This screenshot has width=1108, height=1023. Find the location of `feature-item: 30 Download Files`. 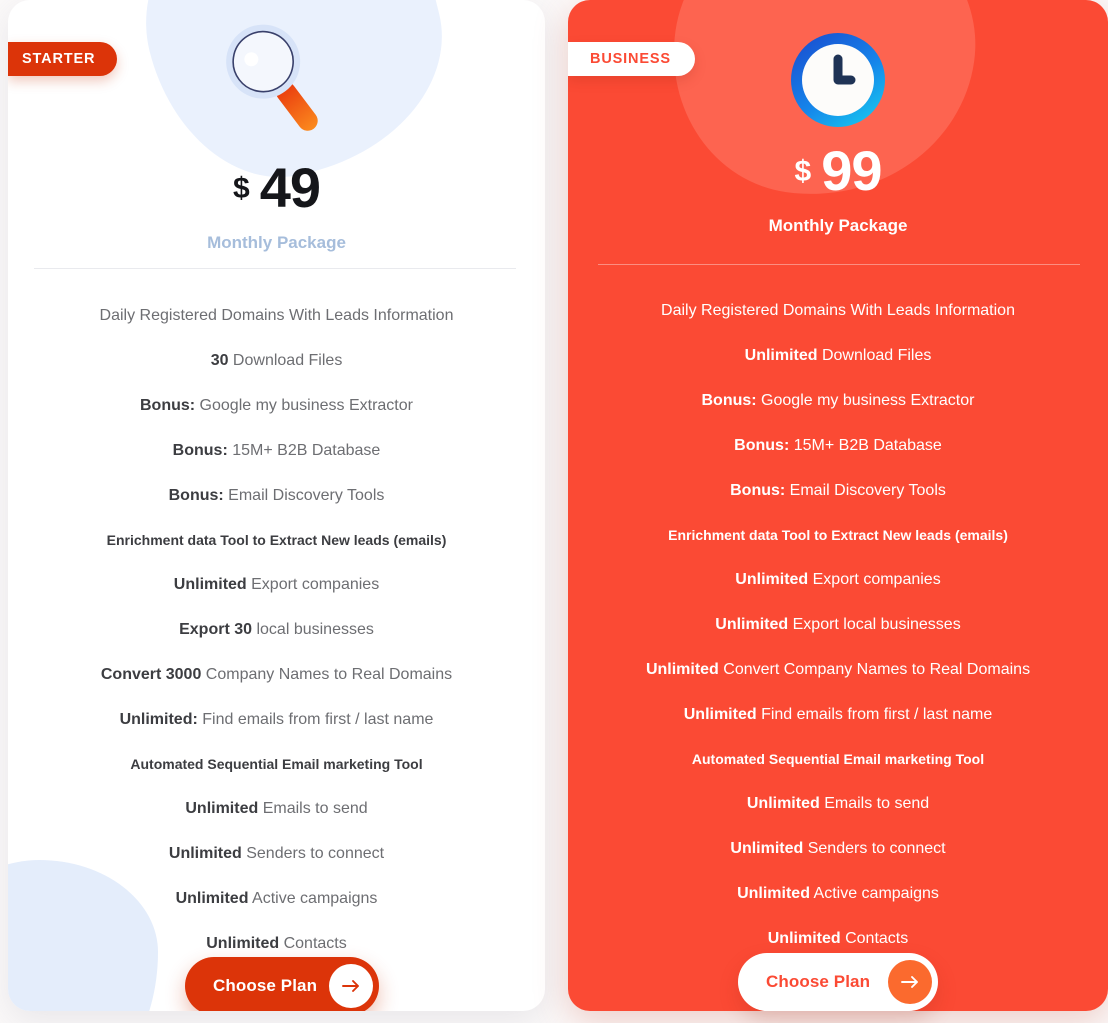

feature-item: 30 Download Files is located at coordinates (276, 361).